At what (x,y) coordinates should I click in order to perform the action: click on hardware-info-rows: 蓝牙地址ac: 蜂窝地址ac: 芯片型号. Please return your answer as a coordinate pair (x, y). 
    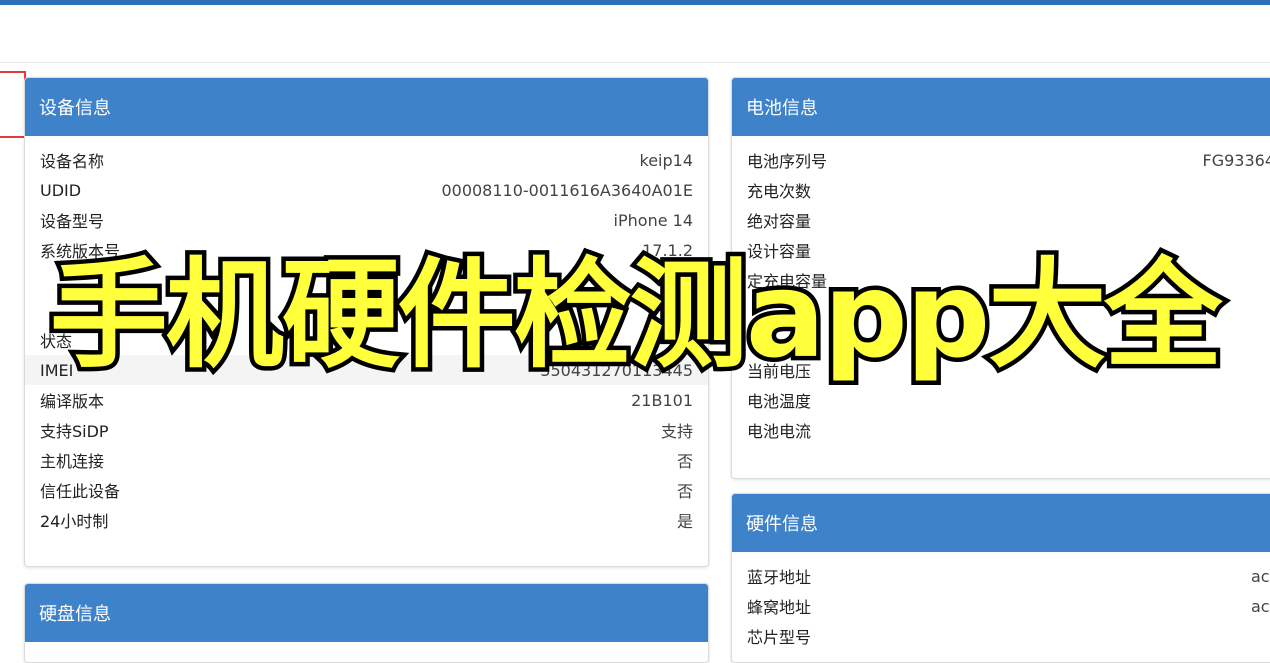
    Looking at the image, I should click on (1001, 601).